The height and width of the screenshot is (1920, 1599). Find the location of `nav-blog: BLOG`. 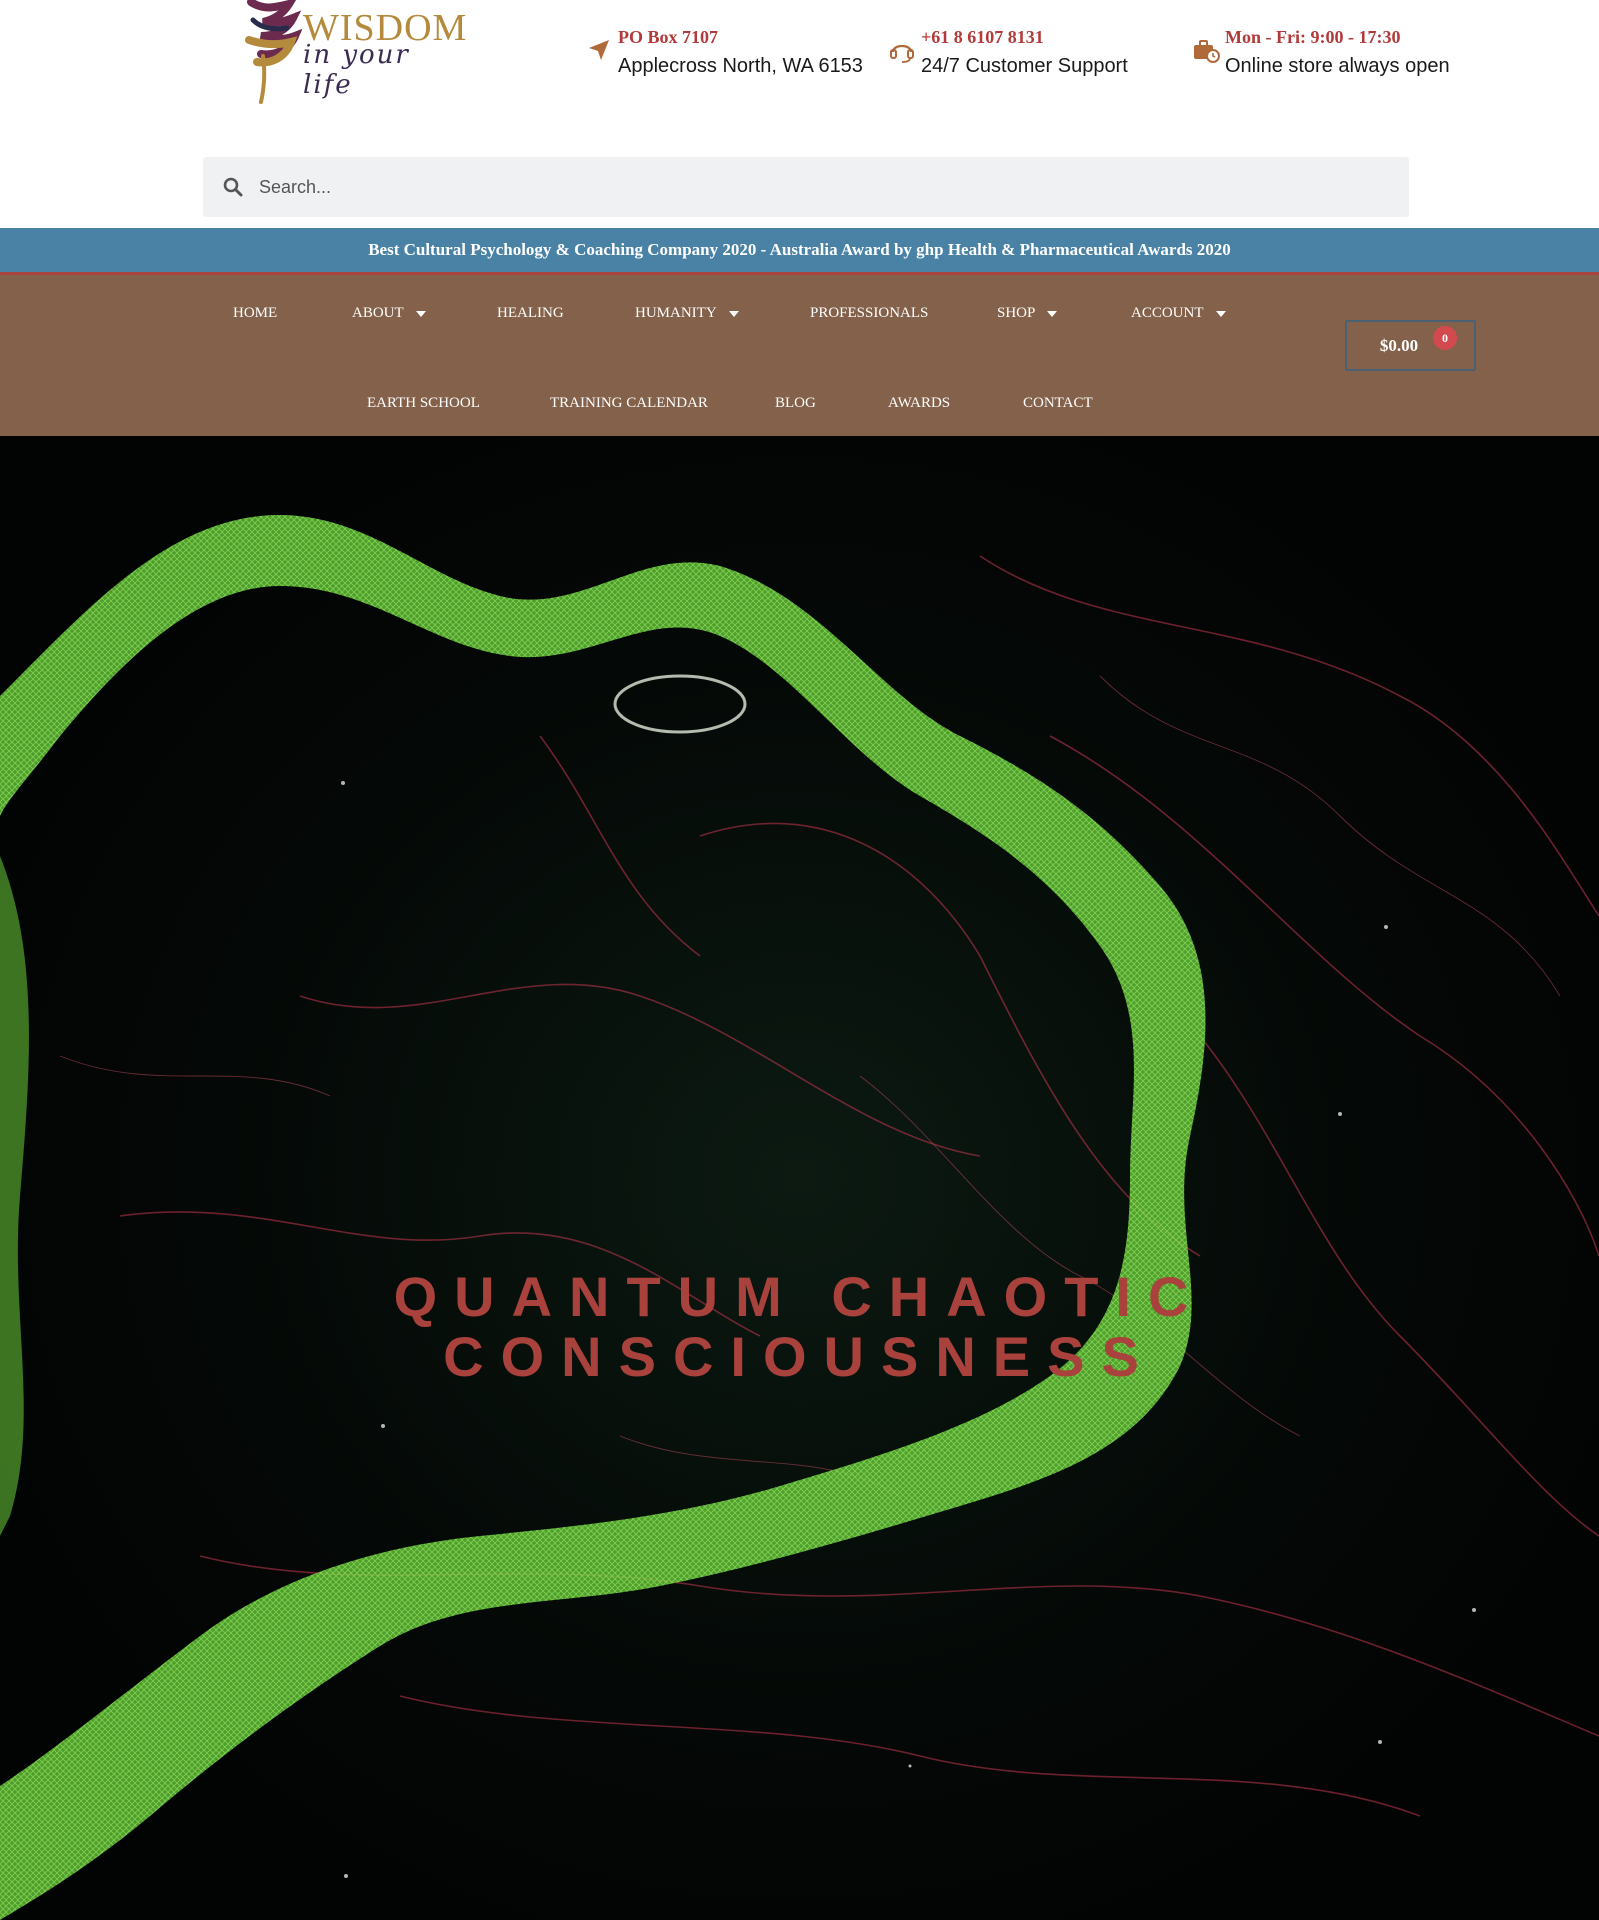

nav-blog: BLOG is located at coordinates (795, 403).